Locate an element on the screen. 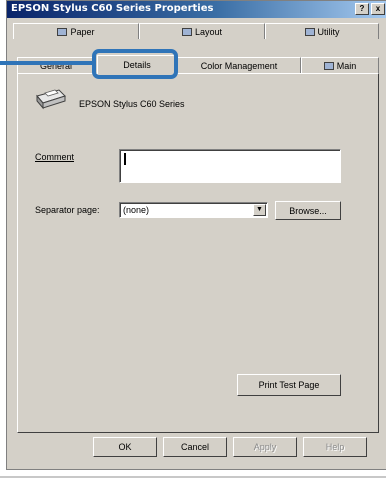 The height and width of the screenshot is (489, 386). details-tab-highlight is located at coordinates (135, 64).